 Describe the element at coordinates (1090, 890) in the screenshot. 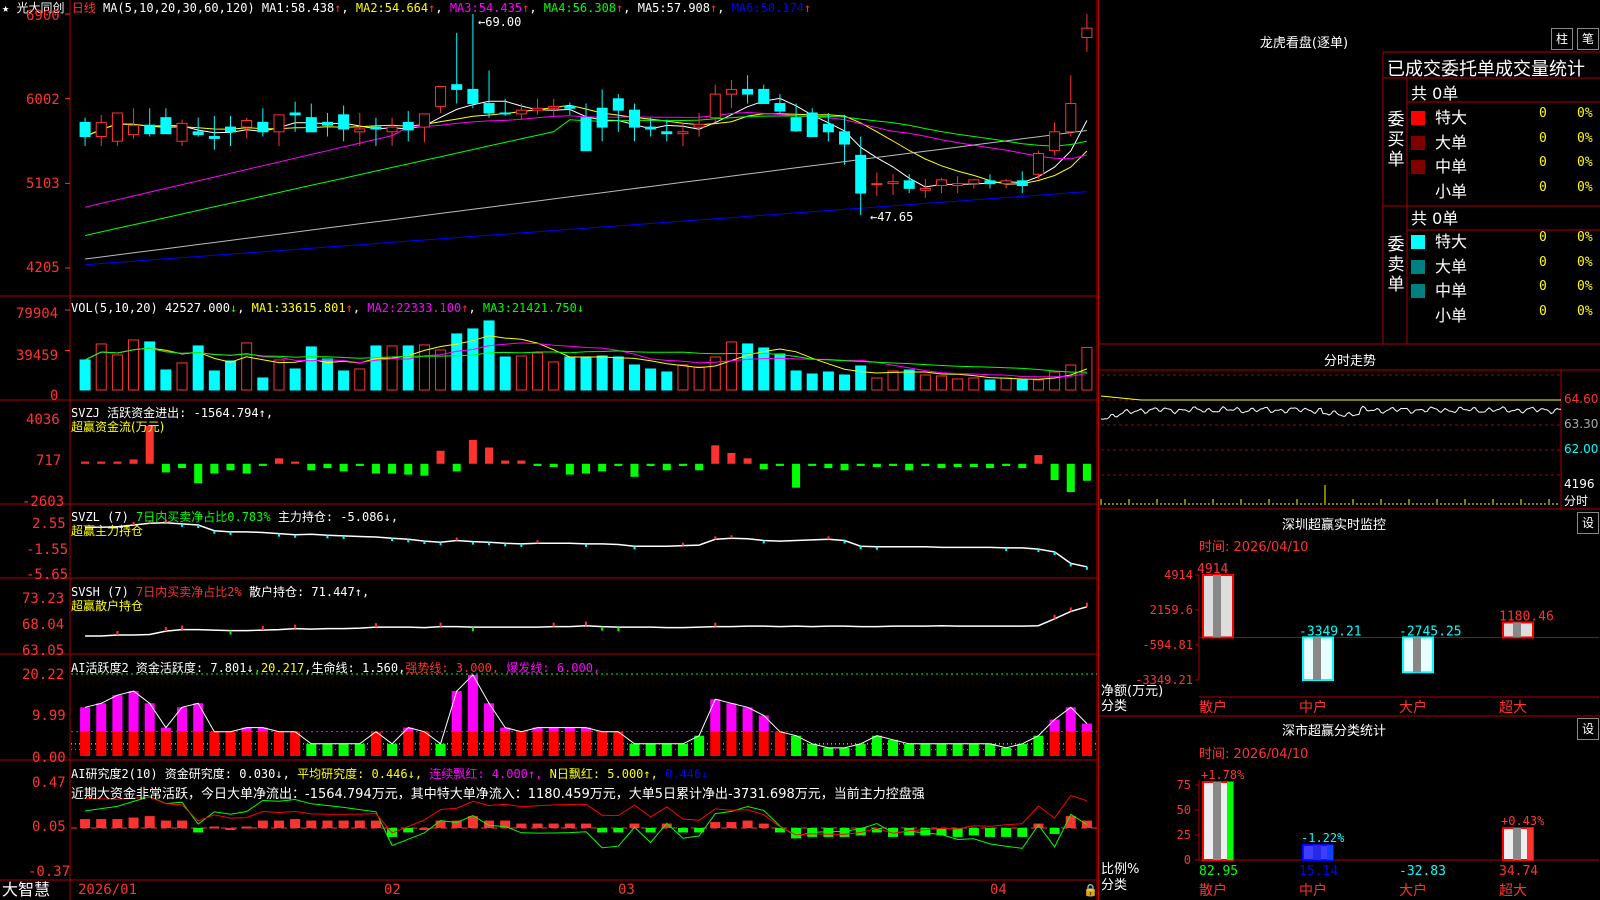

I see `lock-icon: 🔒` at that location.